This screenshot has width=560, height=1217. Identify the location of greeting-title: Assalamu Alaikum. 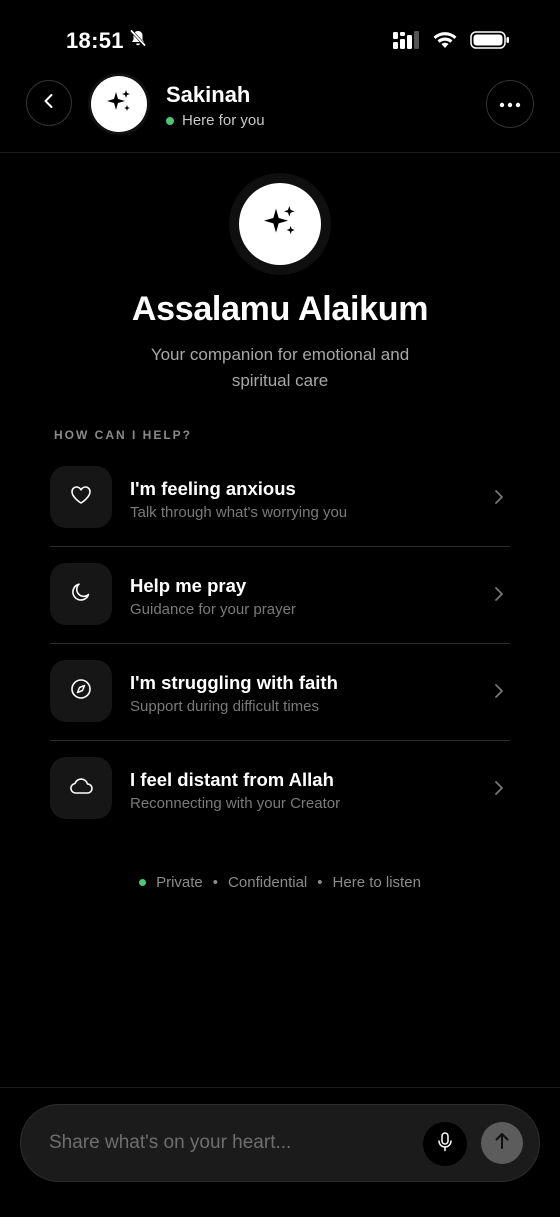
(280, 309).